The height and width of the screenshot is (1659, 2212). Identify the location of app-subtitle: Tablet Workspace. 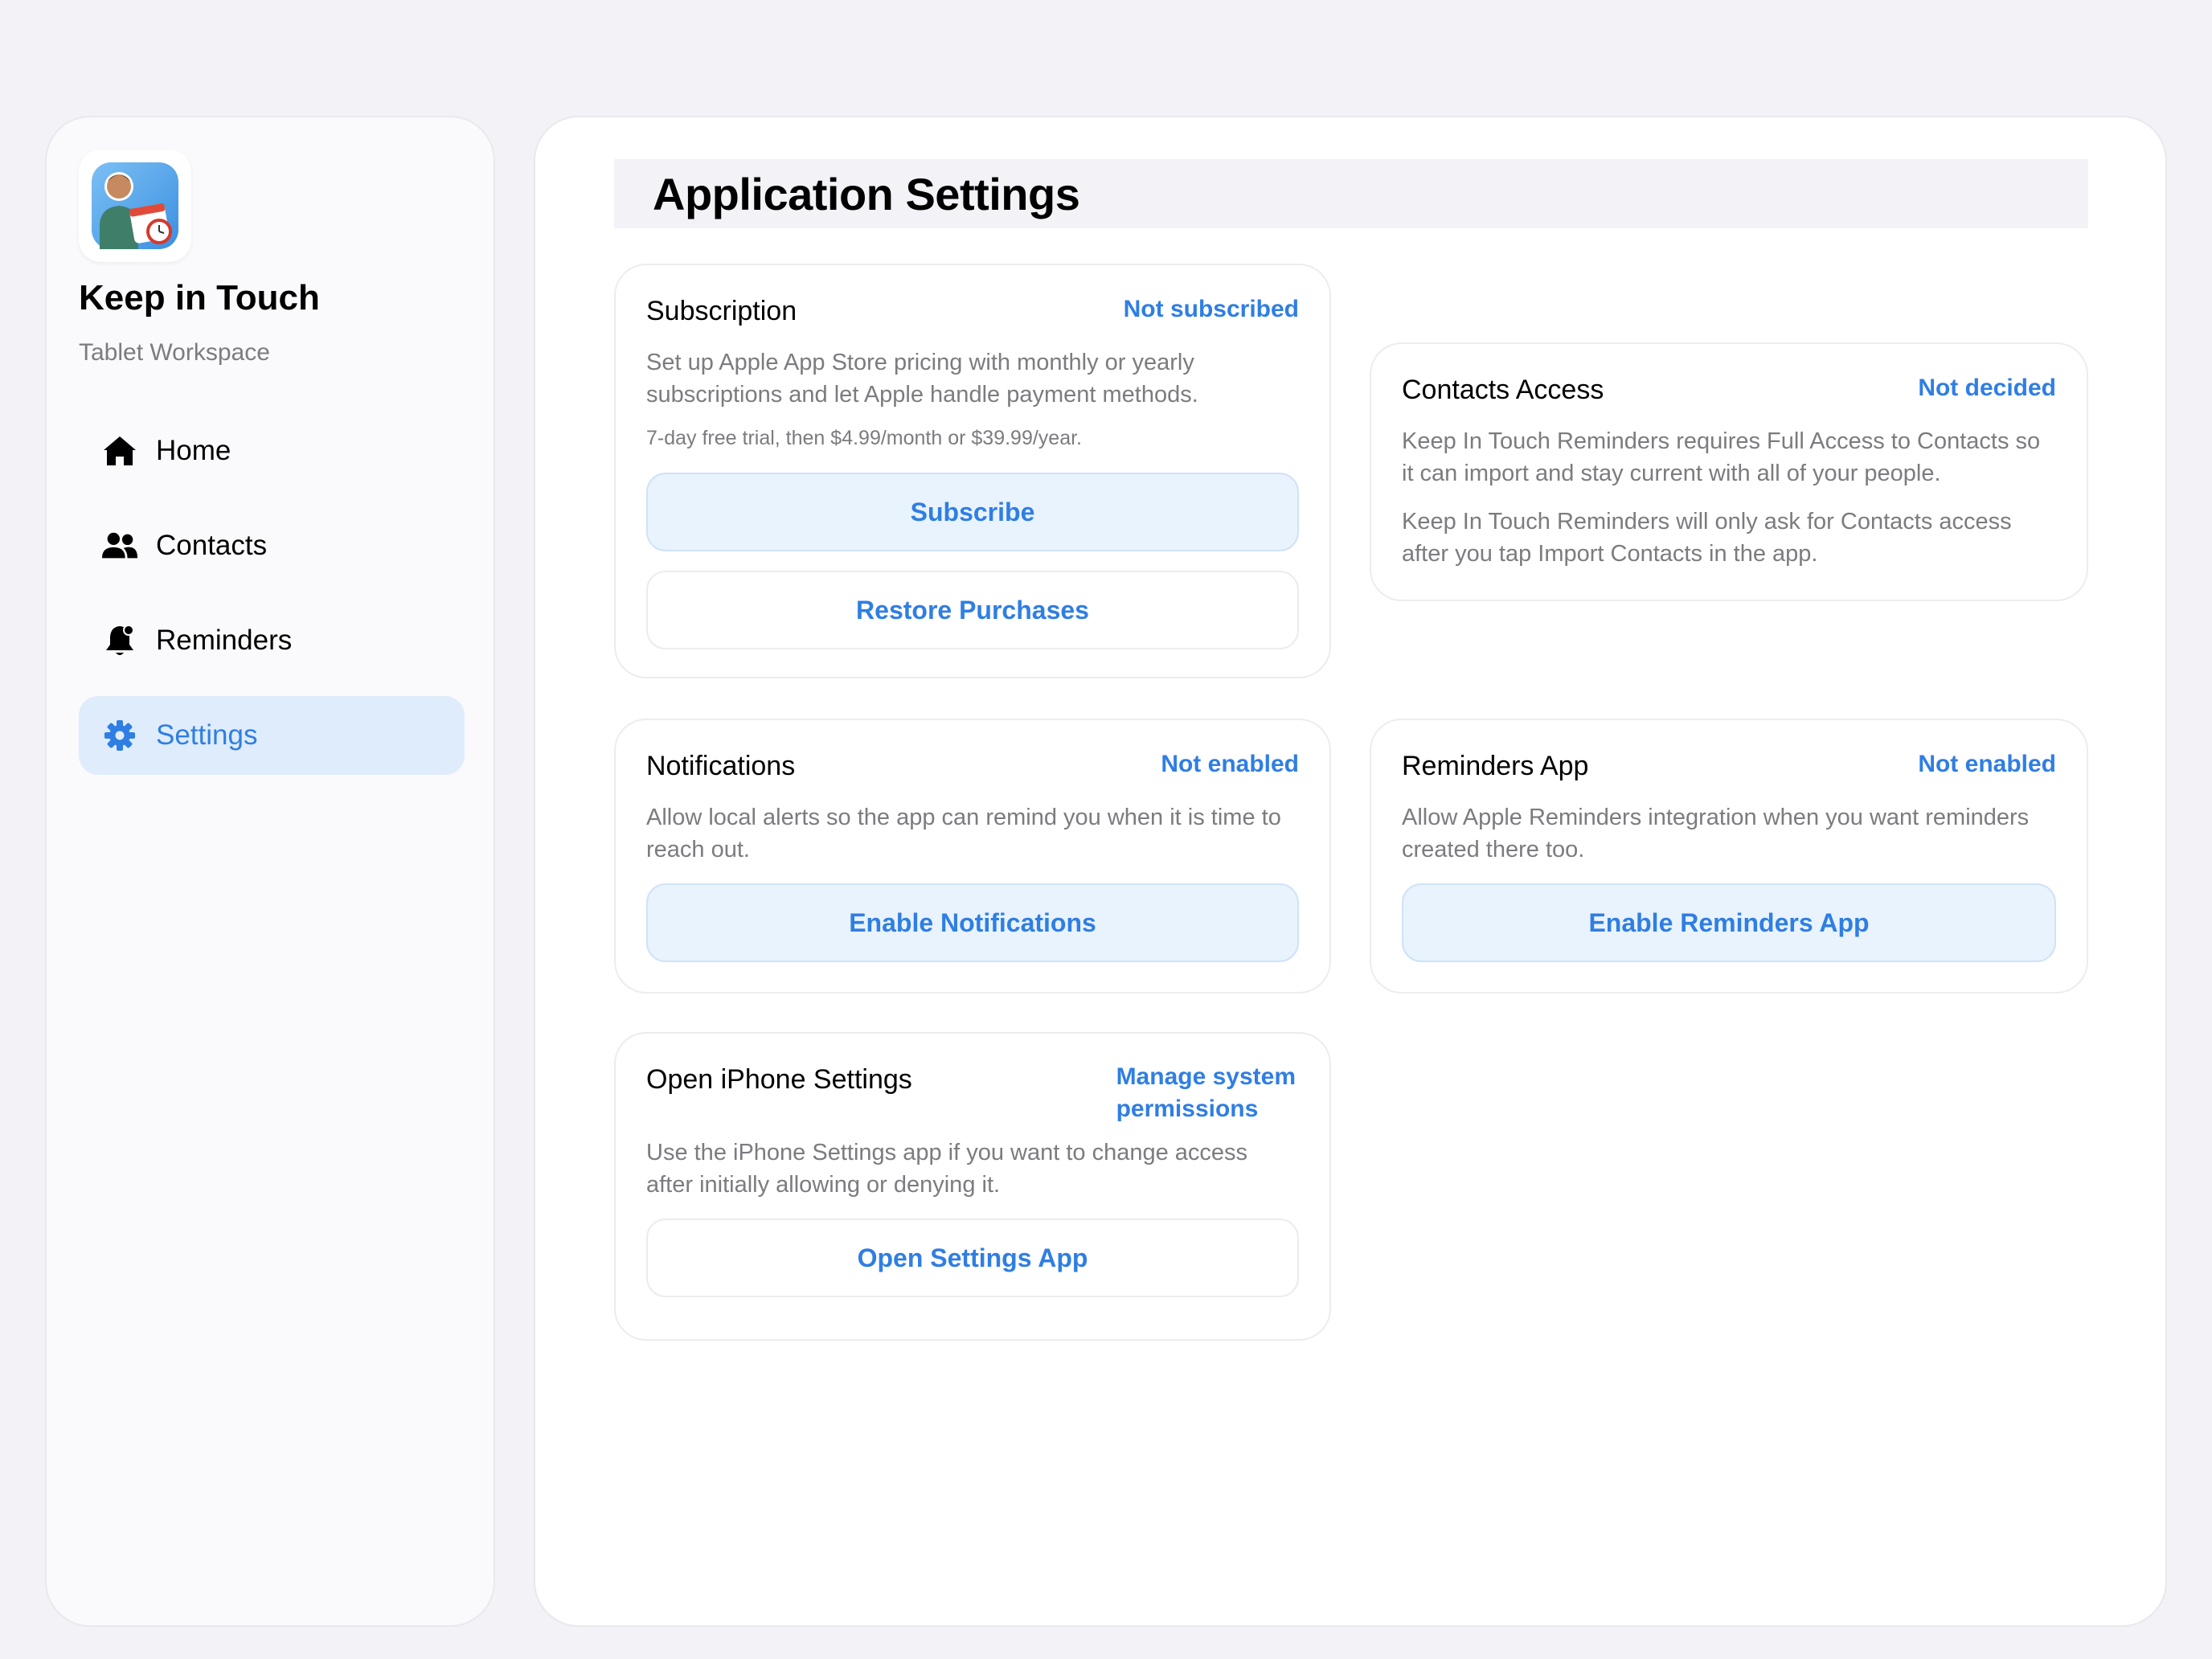
(174, 352).